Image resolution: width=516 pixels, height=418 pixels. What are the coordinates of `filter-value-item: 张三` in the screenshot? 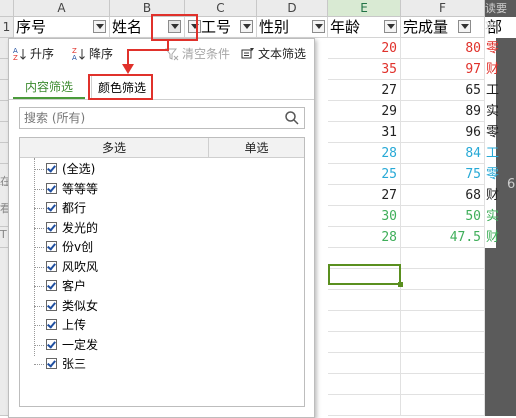 It's located at (162, 364).